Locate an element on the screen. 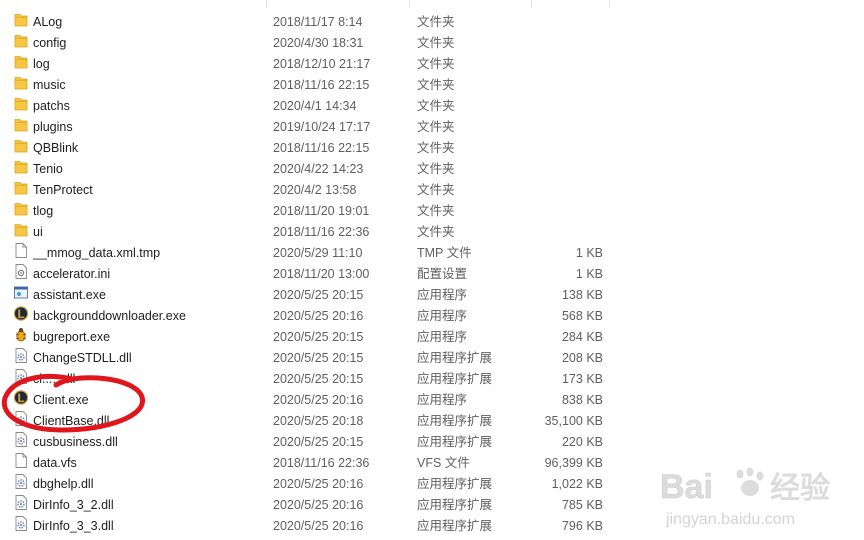  file-row: assistant.exe 2020/5/25 20:15 应用程序 138 KB is located at coordinates (432, 295).